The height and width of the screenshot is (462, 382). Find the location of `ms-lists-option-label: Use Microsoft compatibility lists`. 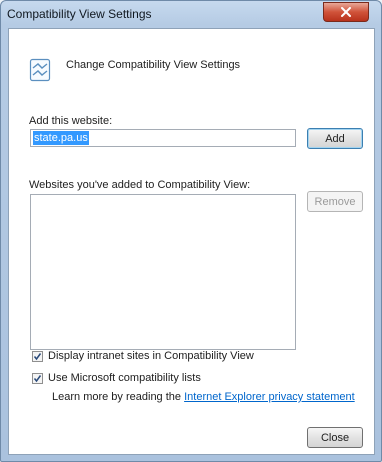

ms-lists-option-label: Use Microsoft compatibility lists is located at coordinates (124, 378).